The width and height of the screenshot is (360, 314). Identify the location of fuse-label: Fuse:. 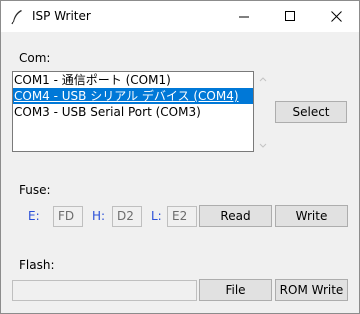
(35, 190).